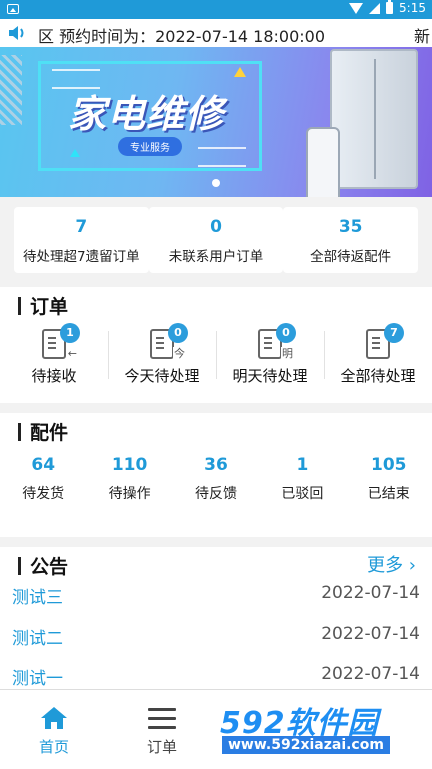 The image size is (432, 769). I want to click on parts-label: 已结束, so click(388, 494).